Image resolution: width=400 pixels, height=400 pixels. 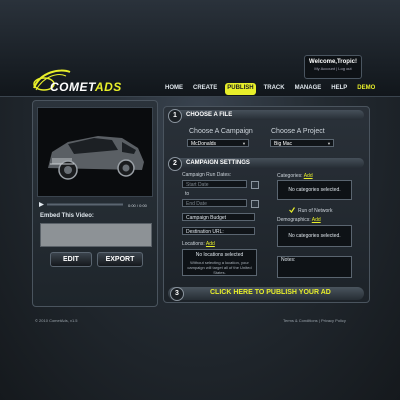 I want to click on publish-button: 3 CLICK HERE TO PUBLISH YOUR AD, so click(x=266, y=294).